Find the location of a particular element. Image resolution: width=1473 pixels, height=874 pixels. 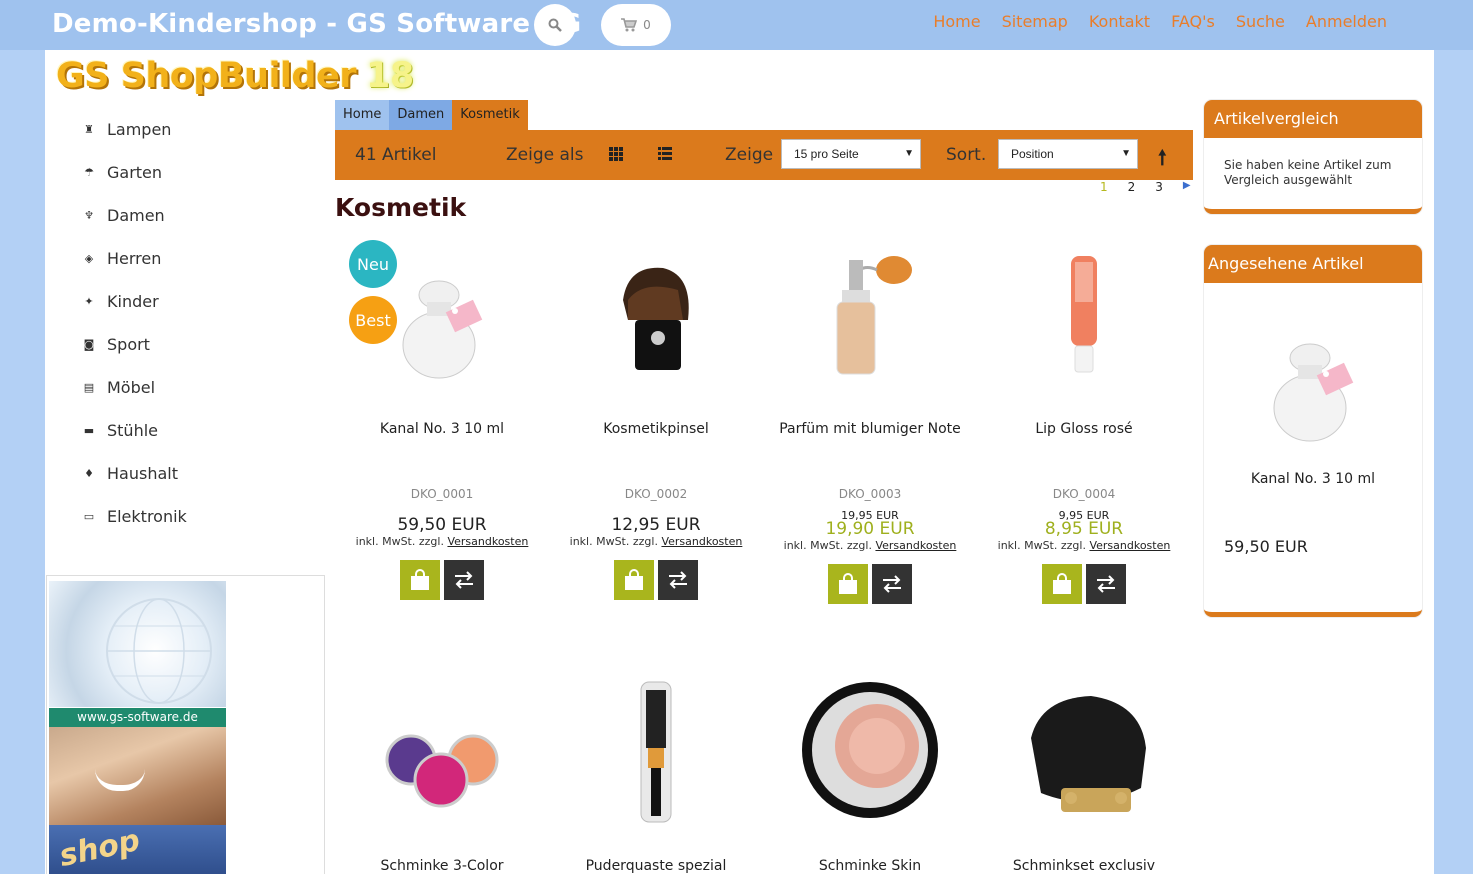

product-card: Schminkset exclusiv is located at coordinates (1084, 776).